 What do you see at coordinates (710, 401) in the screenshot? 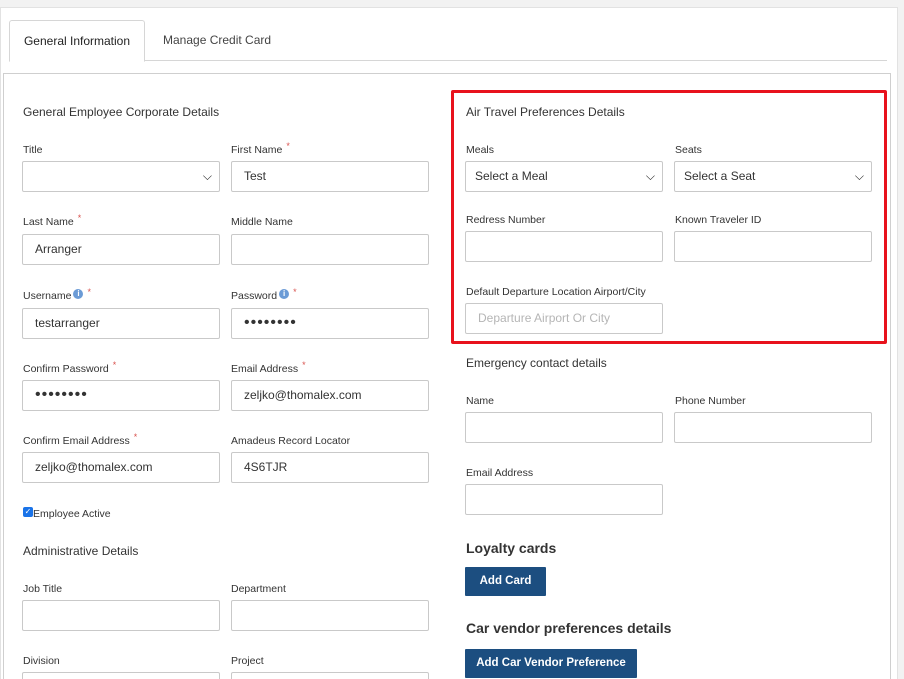
I see `emergency-phone-label: Phone Number` at bounding box center [710, 401].